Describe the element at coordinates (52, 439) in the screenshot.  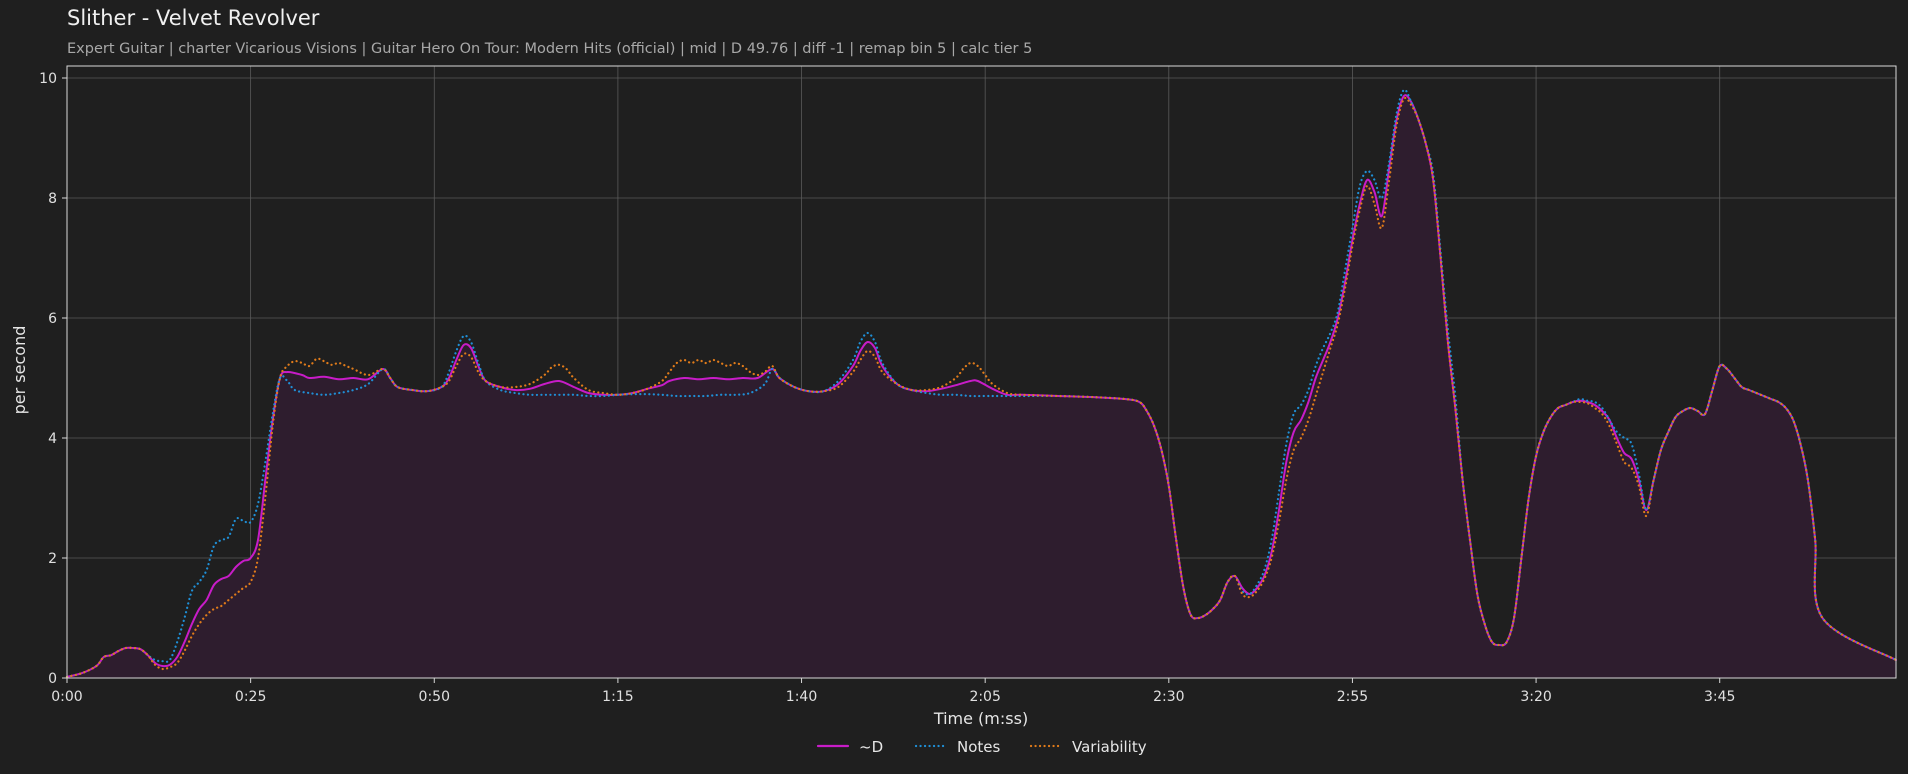
I see `y-tick-label: 4` at that location.